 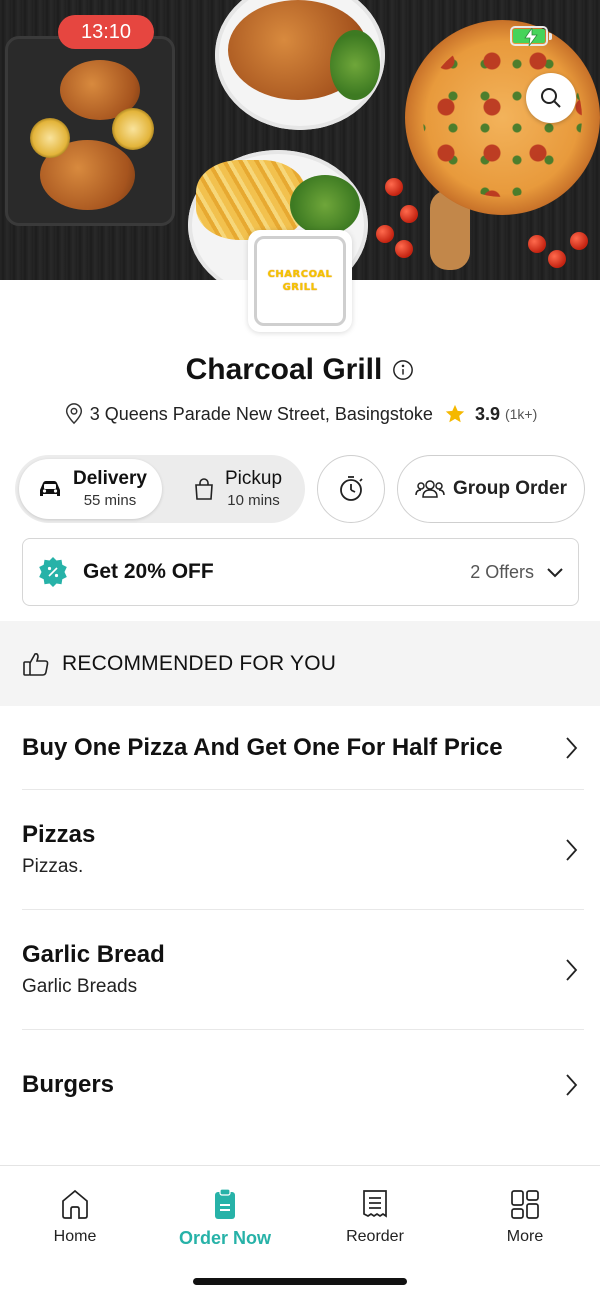 I want to click on pickup-time: 10 mins, so click(x=253, y=500).